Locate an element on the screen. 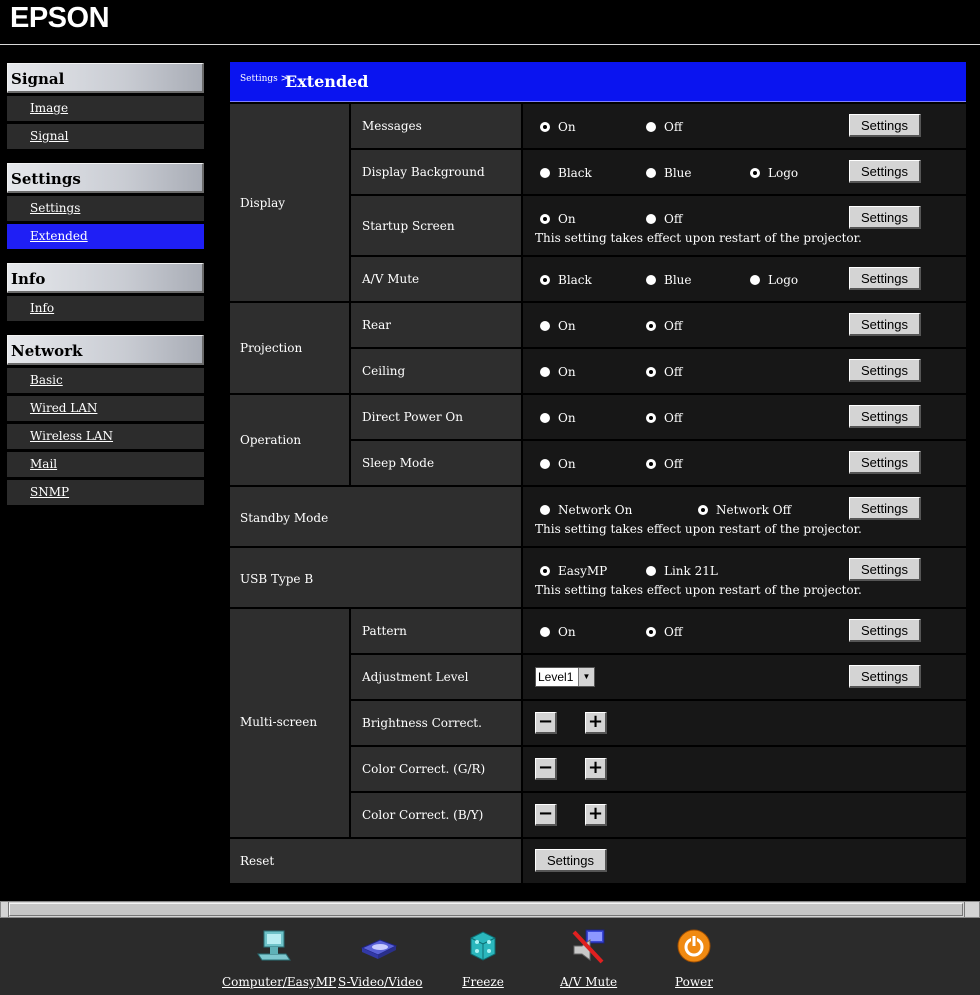  av-mute-button: A/V Mute is located at coordinates (588, 957).